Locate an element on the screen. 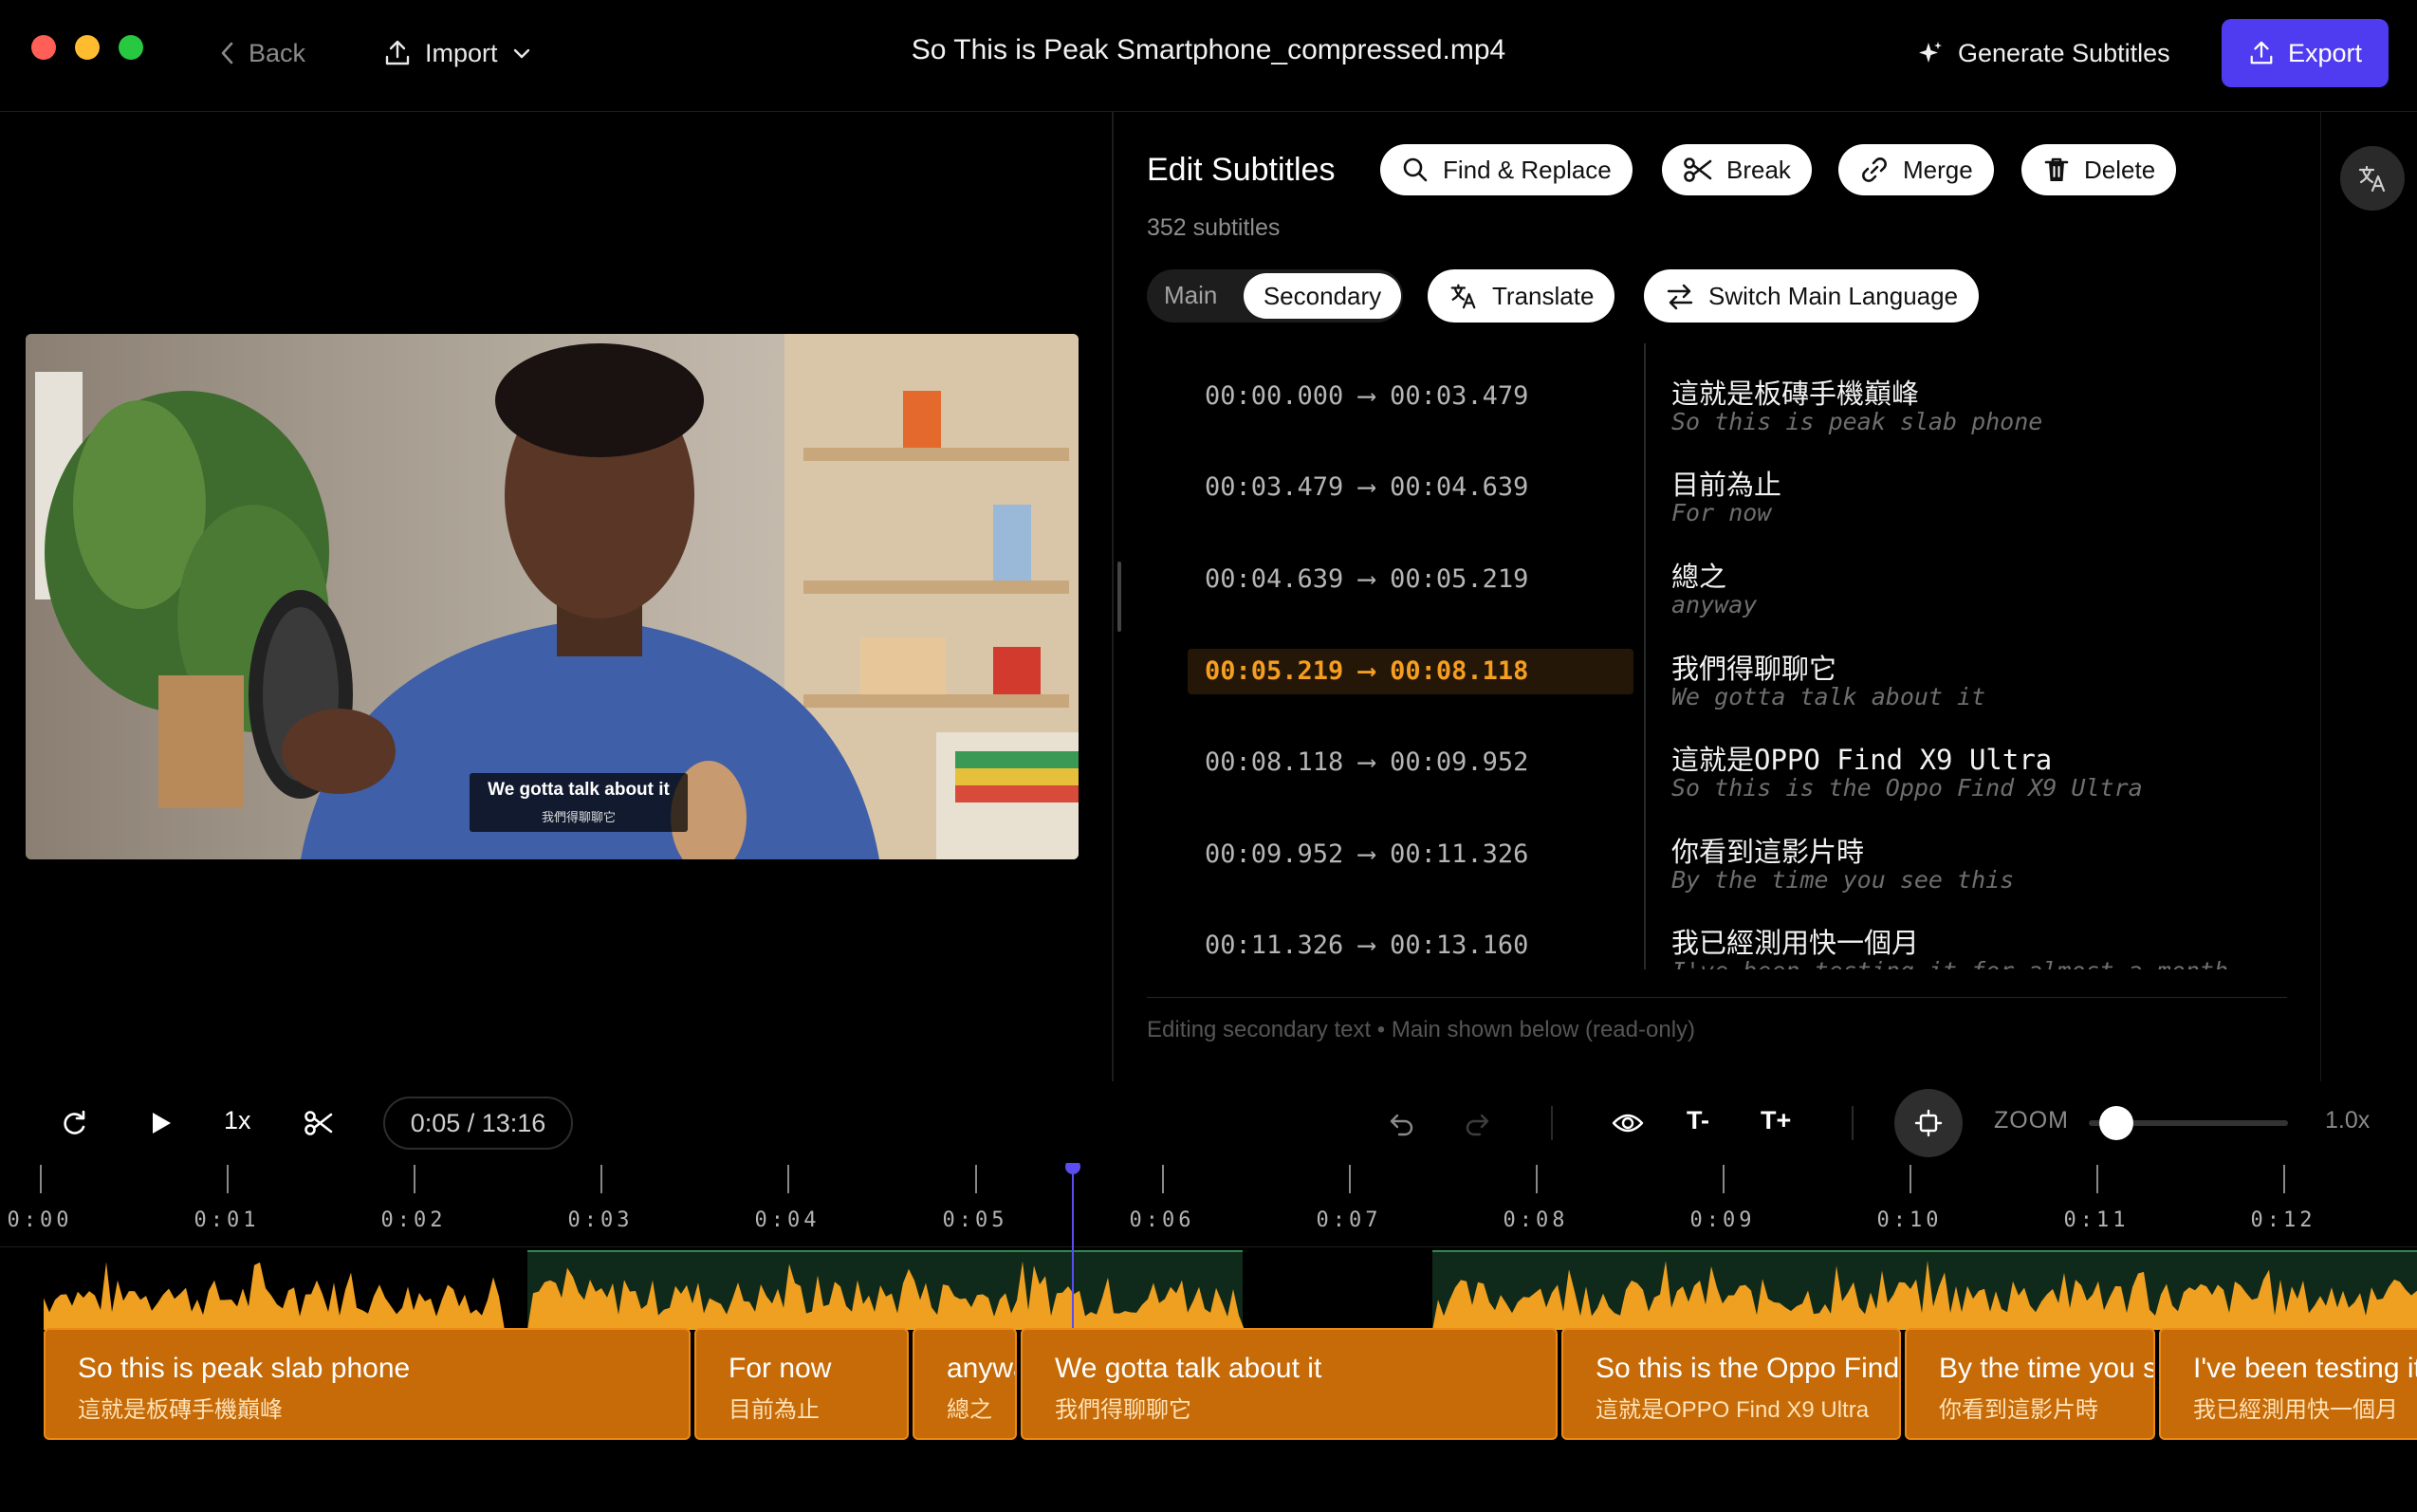 The image size is (2417, 1512). play-button is located at coordinates (161, 1123).